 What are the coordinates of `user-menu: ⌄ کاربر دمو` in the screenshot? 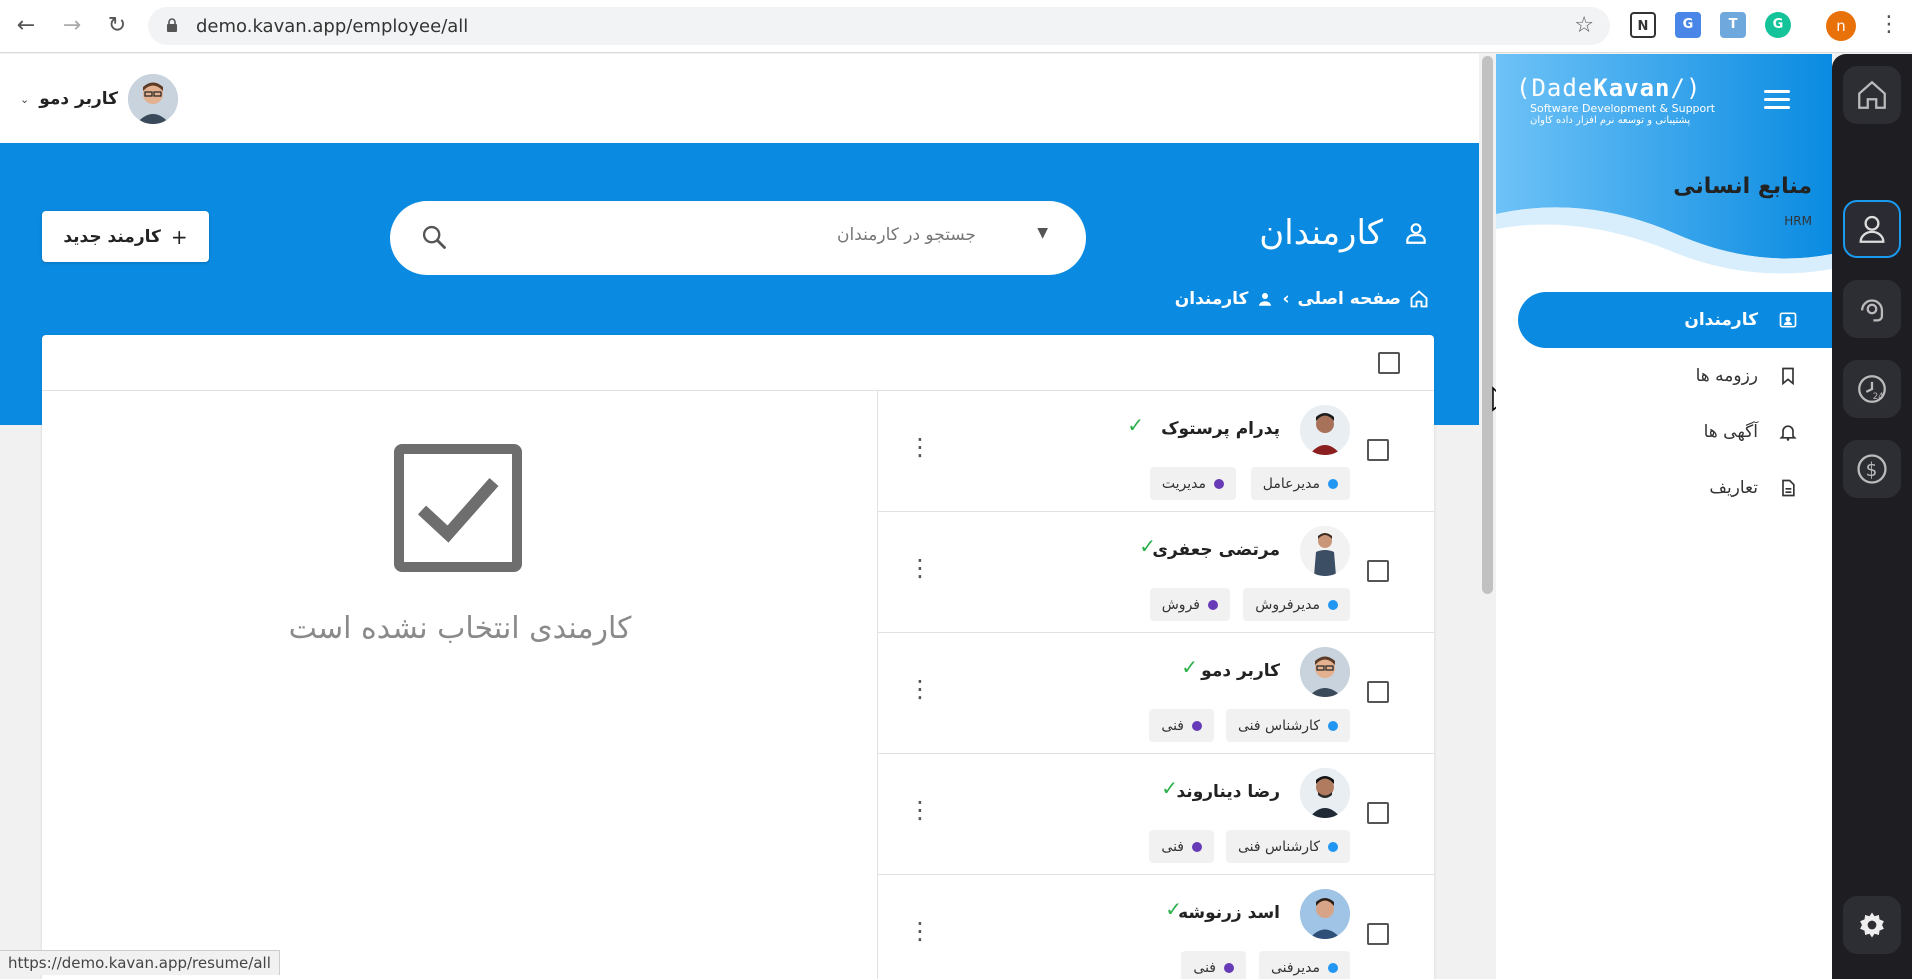 It's located at (99, 99).